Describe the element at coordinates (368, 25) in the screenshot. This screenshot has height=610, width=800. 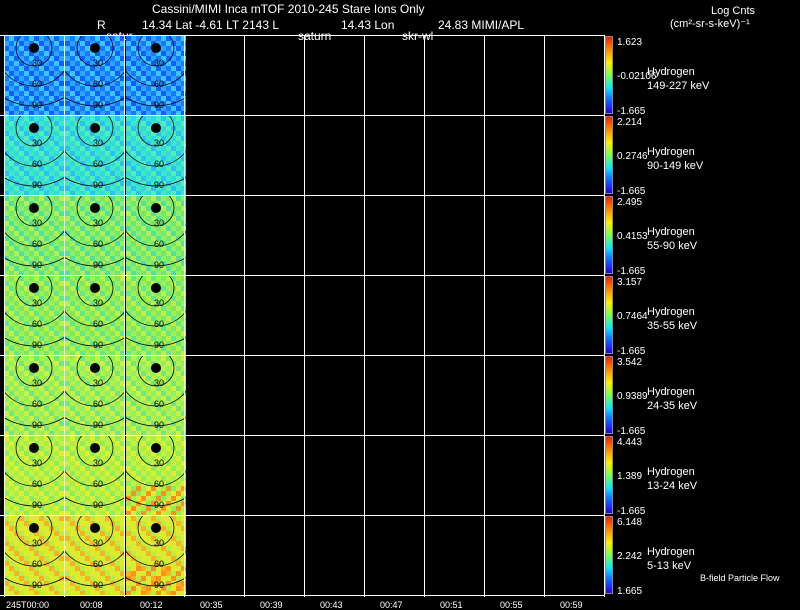
I see `longitude-label: 14.43 Lon` at that location.